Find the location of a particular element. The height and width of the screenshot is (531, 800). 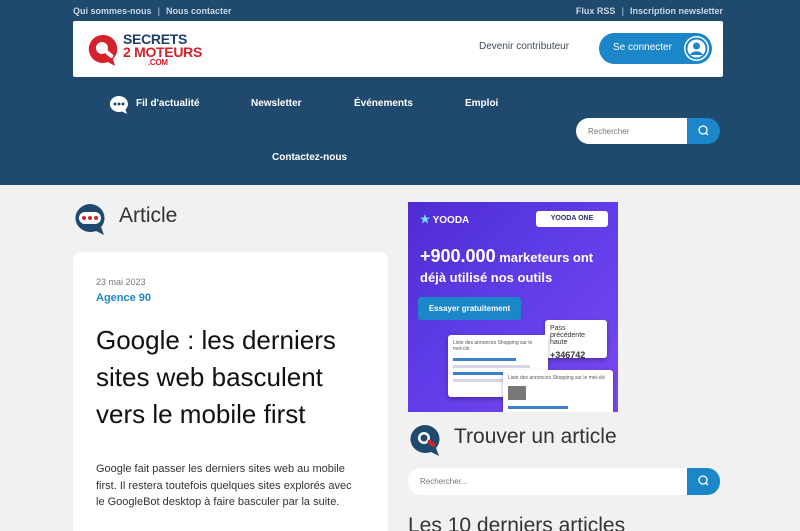

login-label: Se connecter is located at coordinates (642, 47).